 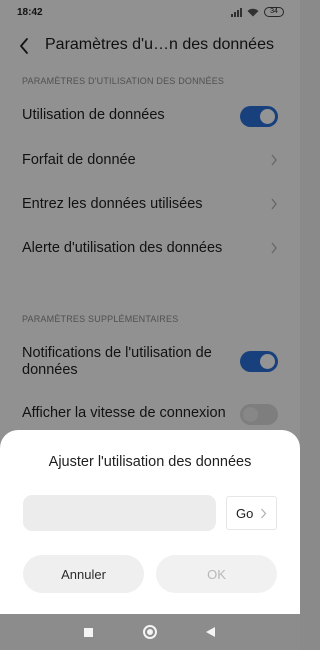 I want to click on go-button: Go, so click(x=251, y=513).